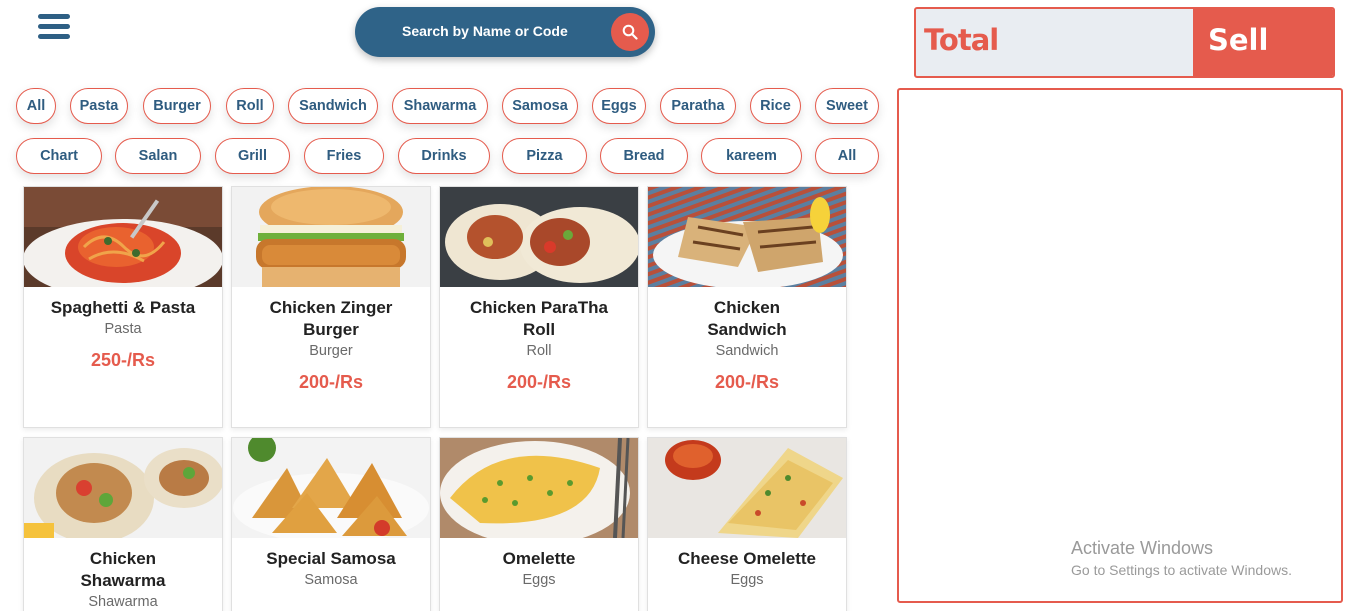 Image resolution: width=1348 pixels, height=611 pixels. What do you see at coordinates (123, 569) in the screenshot?
I see `product-name: Chicken Shawarma` at bounding box center [123, 569].